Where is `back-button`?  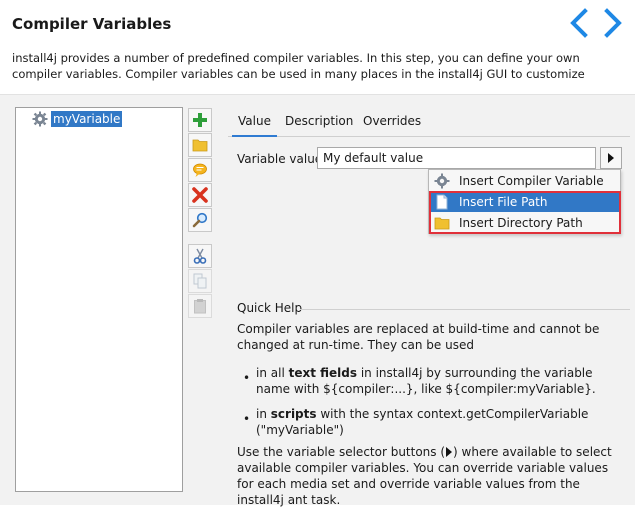
back-button is located at coordinates (579, 23).